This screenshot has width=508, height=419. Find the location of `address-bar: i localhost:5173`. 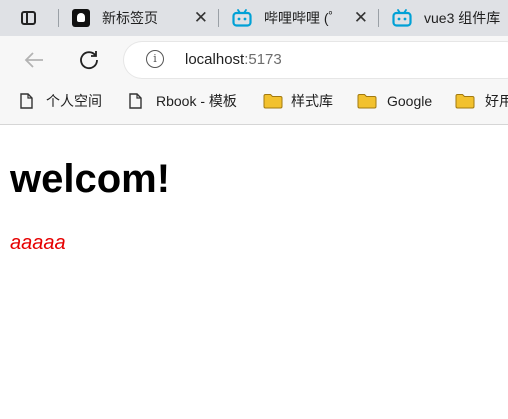

address-bar: i localhost:5173 is located at coordinates (316, 60).